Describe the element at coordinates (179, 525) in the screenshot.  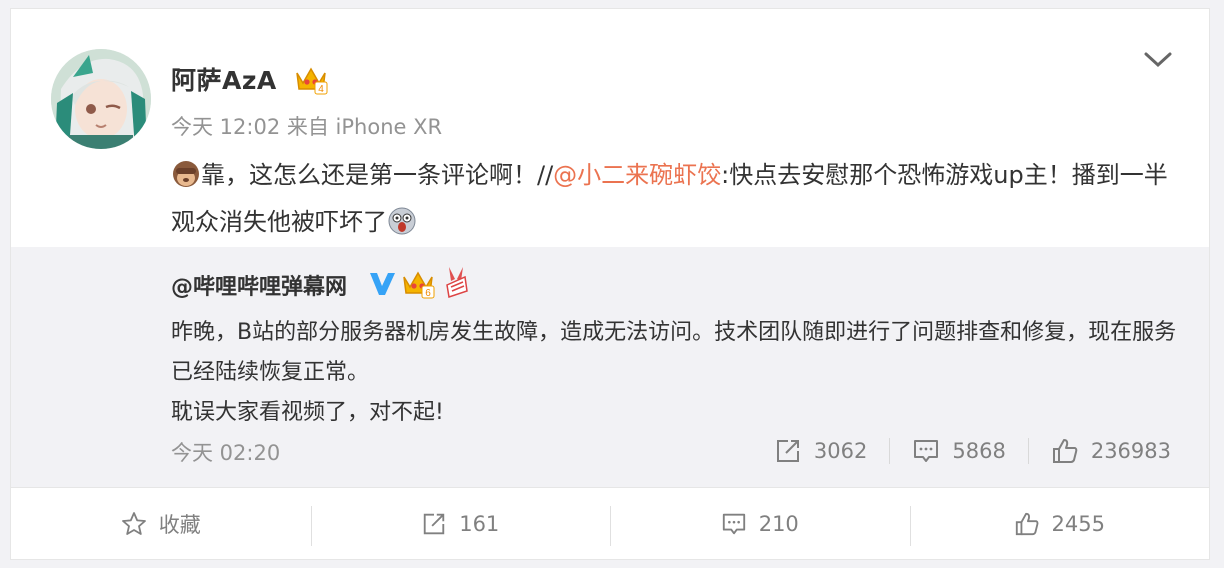
I see `favorite-label: 收藏` at that location.